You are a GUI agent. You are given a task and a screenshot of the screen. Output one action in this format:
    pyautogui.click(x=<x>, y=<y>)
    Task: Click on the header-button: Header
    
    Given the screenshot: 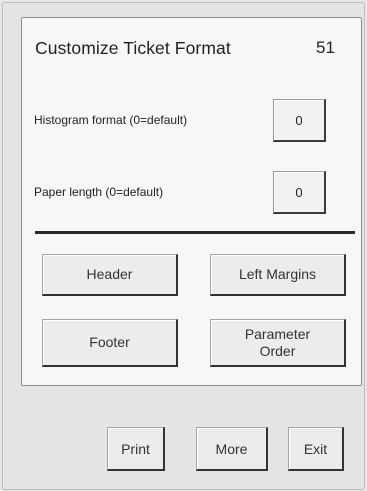 What is the action you would take?
    pyautogui.click(x=110, y=275)
    